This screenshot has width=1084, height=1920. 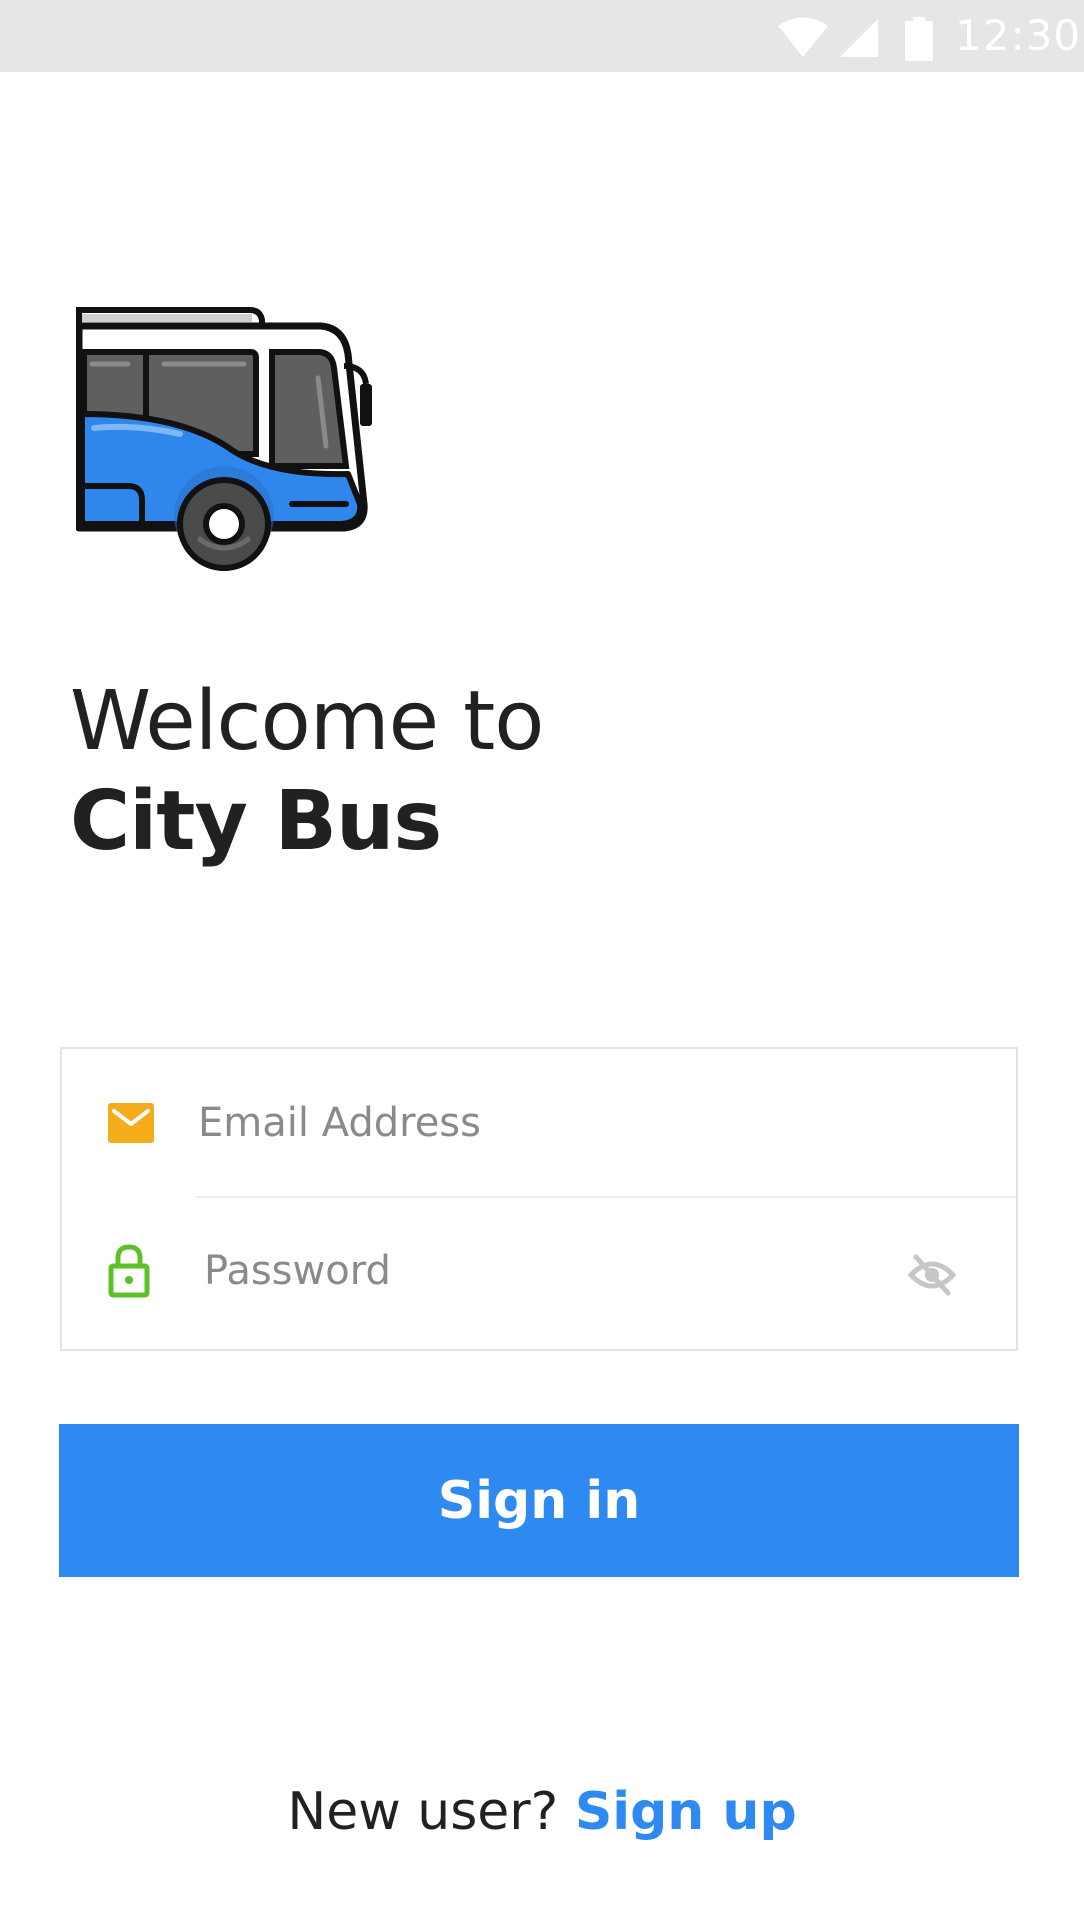 I want to click on signal-icon, so click(x=859, y=38).